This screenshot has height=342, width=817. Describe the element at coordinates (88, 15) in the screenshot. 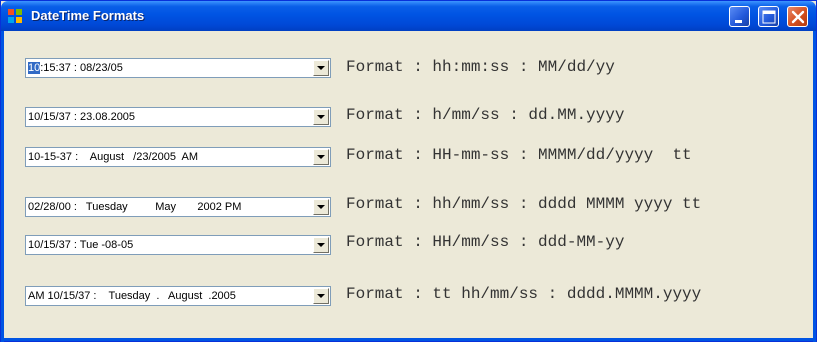

I see `window-title: DateTime Formats` at that location.